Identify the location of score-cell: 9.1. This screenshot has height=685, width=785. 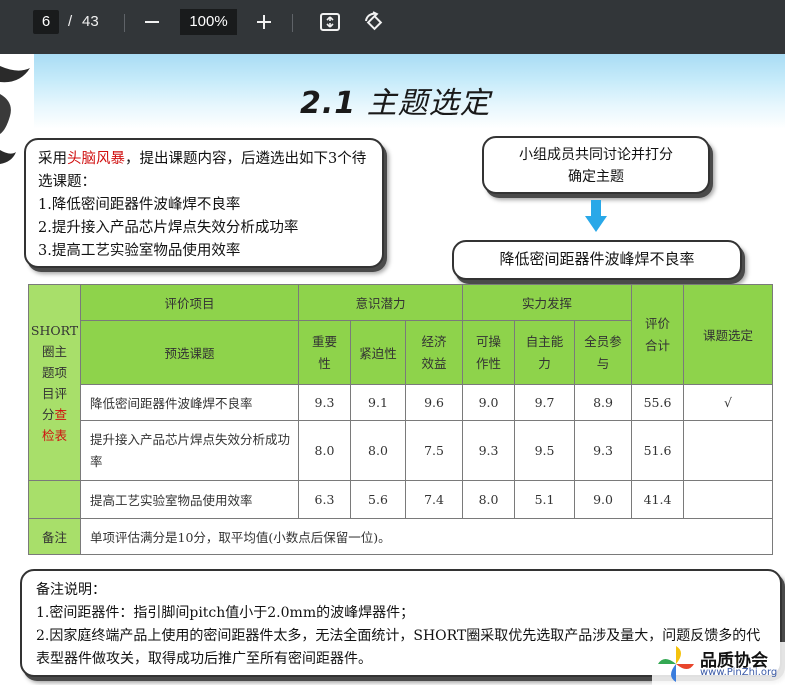
(378, 402).